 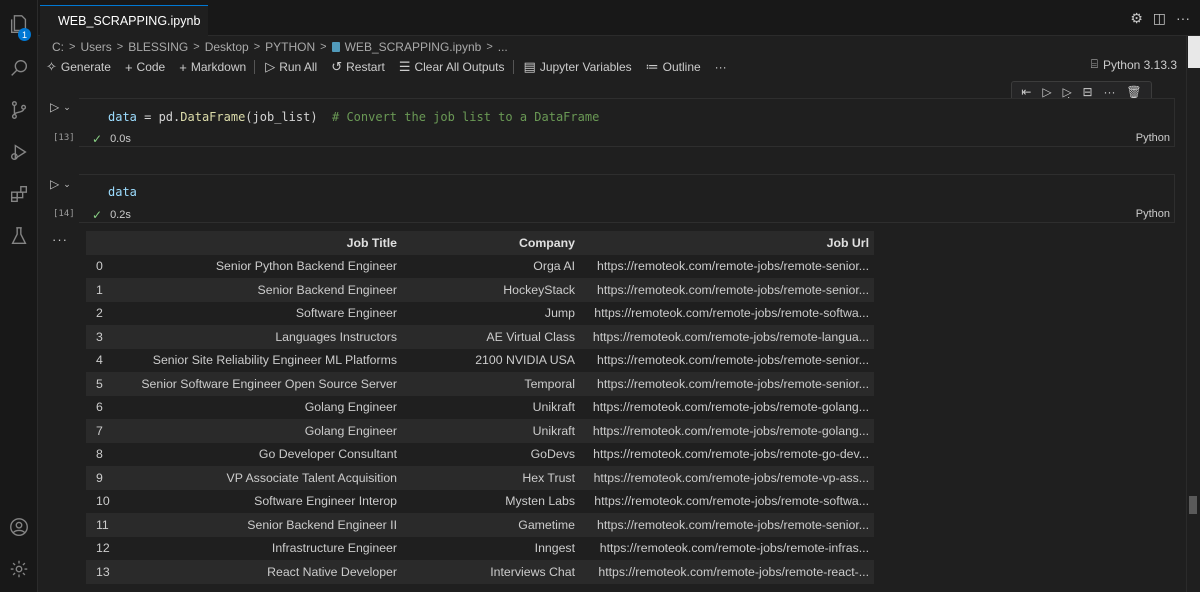 I want to click on add-markdown-button: + Markdown, so click(x=212, y=67).